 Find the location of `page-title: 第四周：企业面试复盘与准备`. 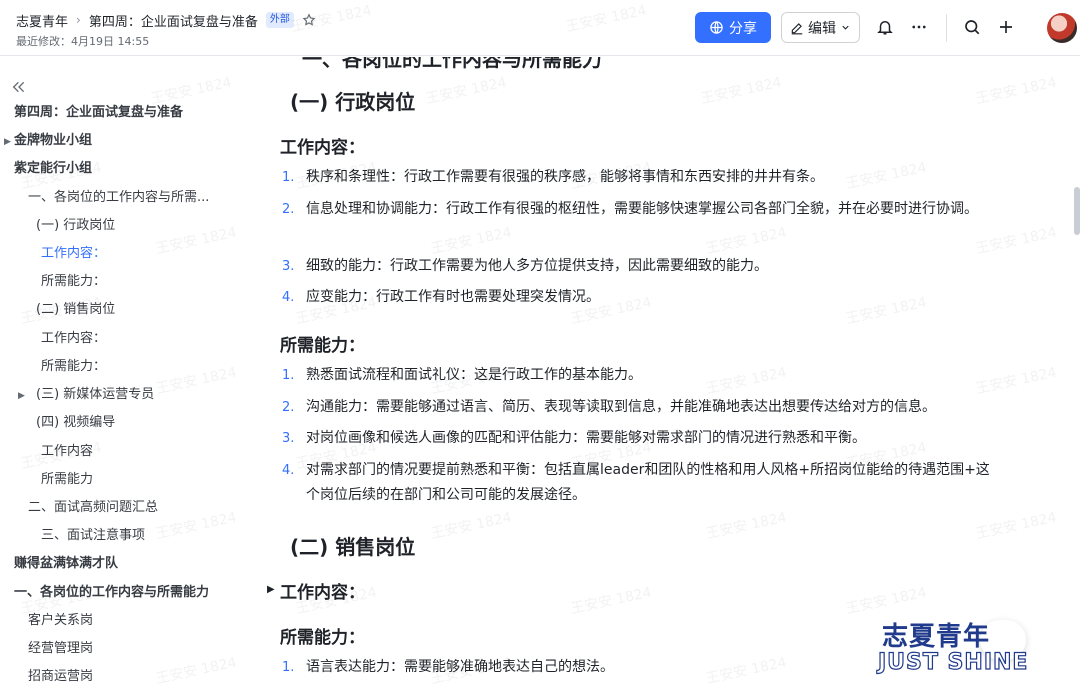

page-title: 第四周：企业面试复盘与准备 is located at coordinates (173, 20).